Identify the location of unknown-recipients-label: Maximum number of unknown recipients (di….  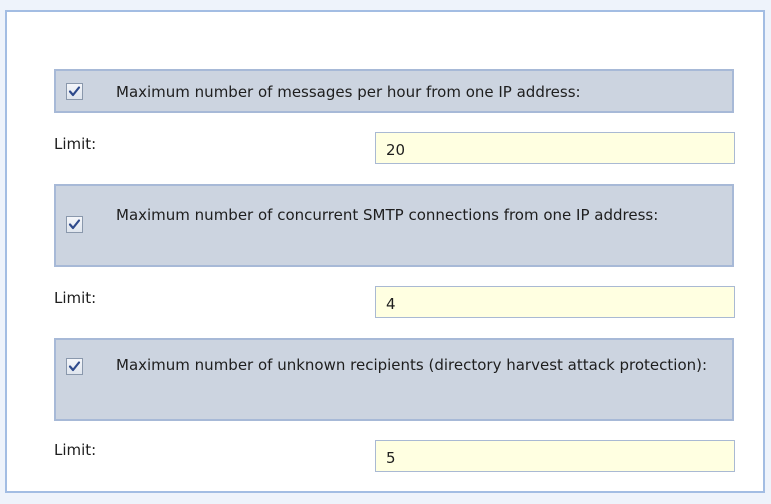
(412, 365).